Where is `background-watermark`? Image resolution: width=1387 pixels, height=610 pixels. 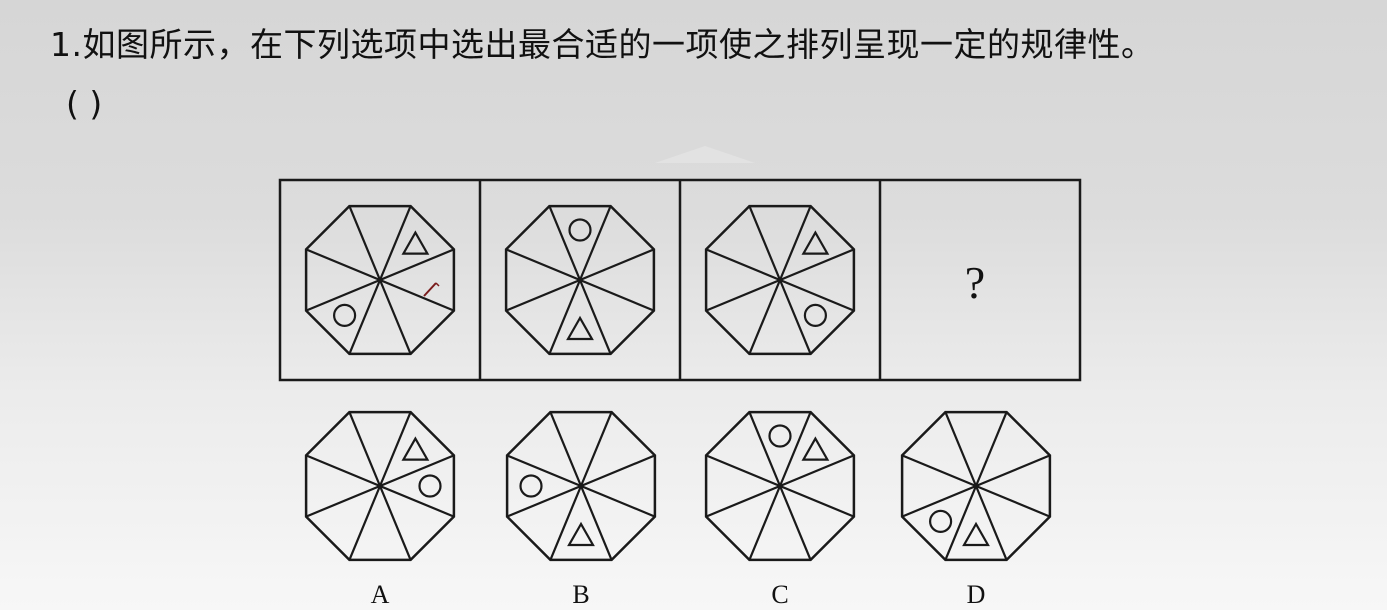 background-watermark is located at coordinates (705, 154).